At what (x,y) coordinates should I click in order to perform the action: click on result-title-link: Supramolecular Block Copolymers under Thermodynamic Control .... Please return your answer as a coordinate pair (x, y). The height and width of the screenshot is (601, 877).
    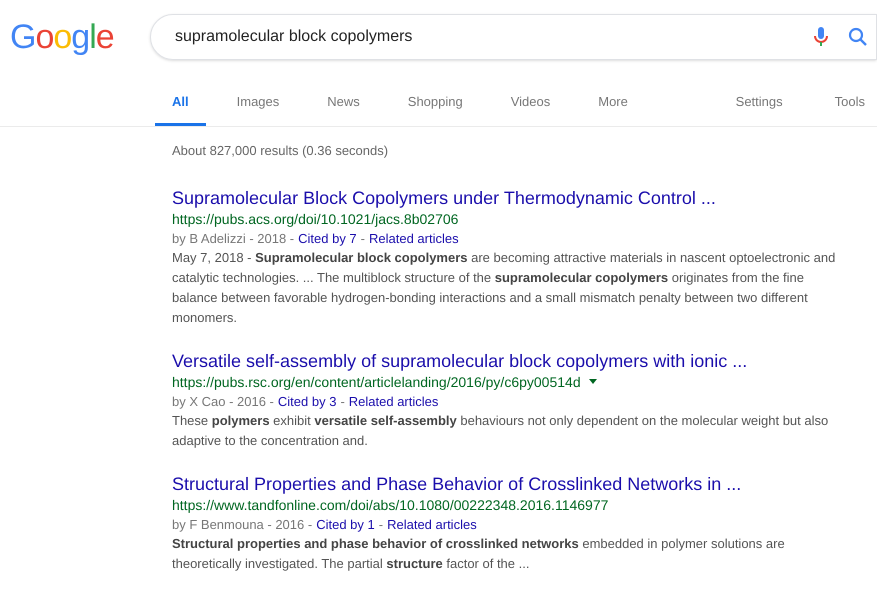
    Looking at the image, I should click on (524, 197).